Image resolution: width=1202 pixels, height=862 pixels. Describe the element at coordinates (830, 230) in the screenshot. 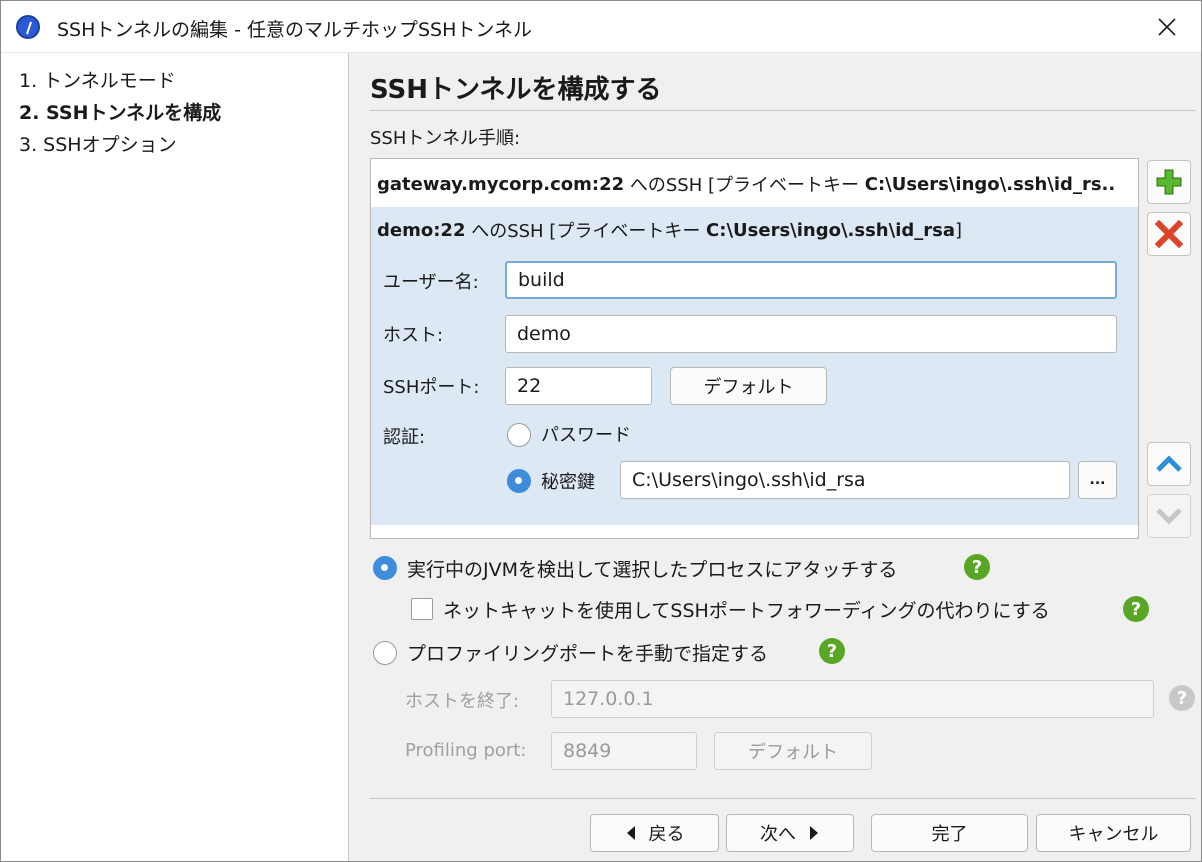

I see `hop-key-path: C:\Users\ingo\.ssh\id_rsa` at that location.